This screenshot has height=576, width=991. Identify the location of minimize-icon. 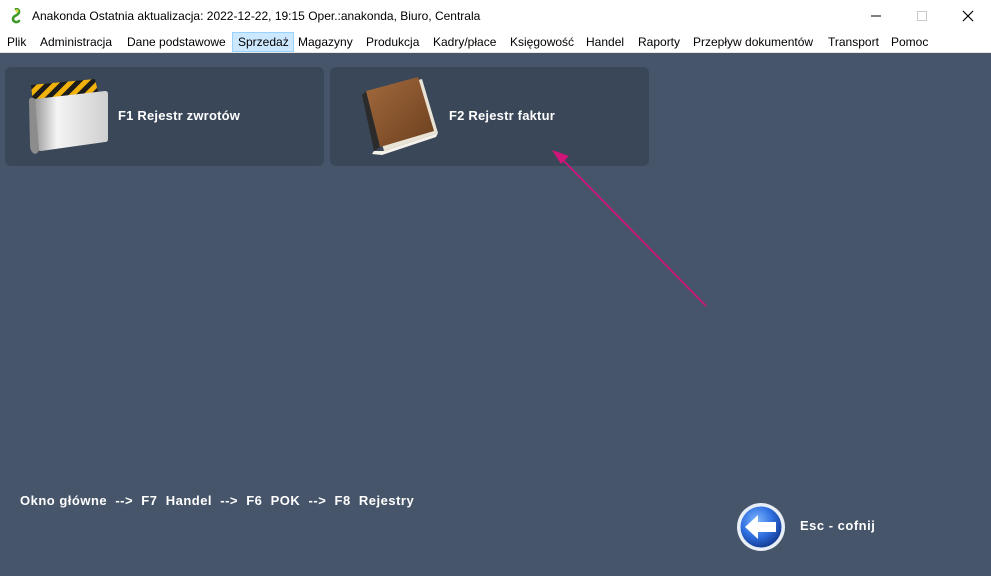
(876, 16).